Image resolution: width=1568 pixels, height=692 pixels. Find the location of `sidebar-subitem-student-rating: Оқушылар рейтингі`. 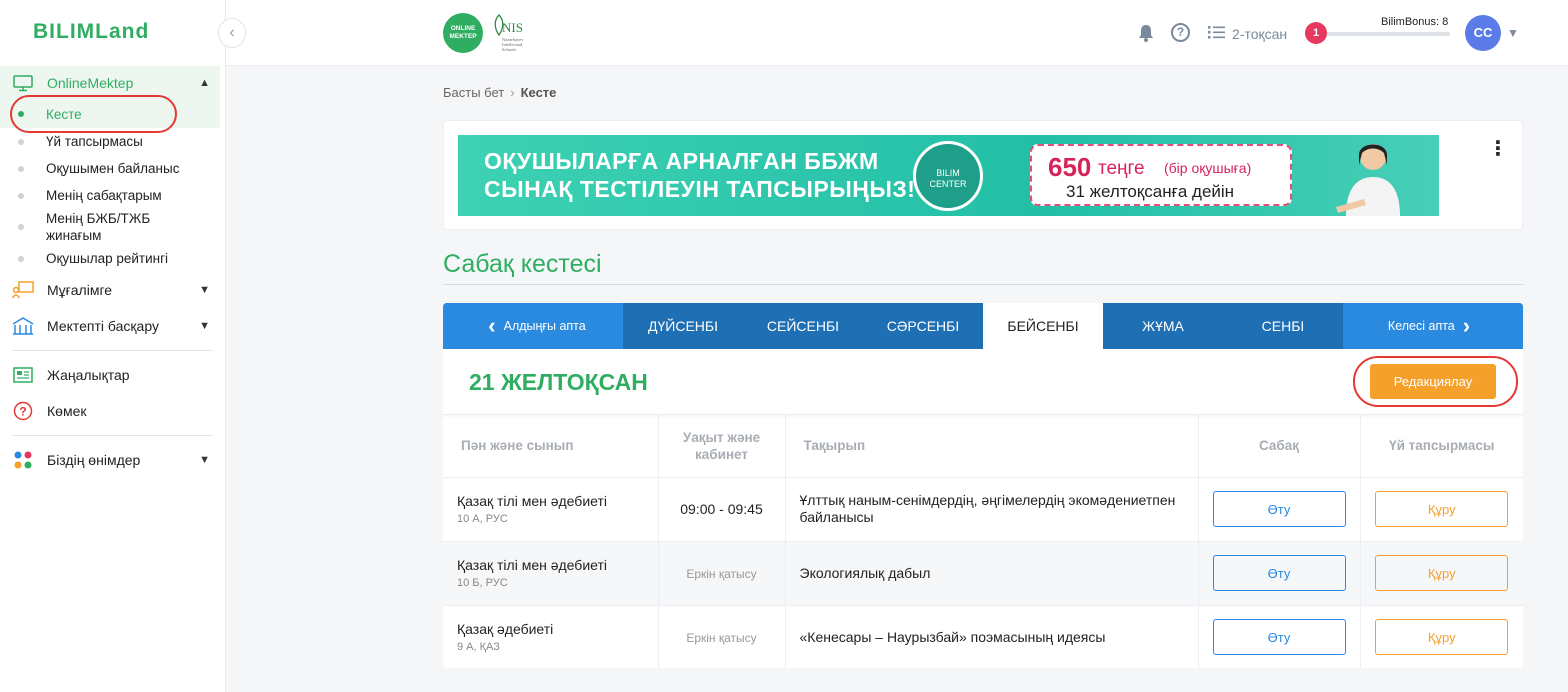

sidebar-subitem-student-rating: Оқушылар рейтингі is located at coordinates (110, 258).